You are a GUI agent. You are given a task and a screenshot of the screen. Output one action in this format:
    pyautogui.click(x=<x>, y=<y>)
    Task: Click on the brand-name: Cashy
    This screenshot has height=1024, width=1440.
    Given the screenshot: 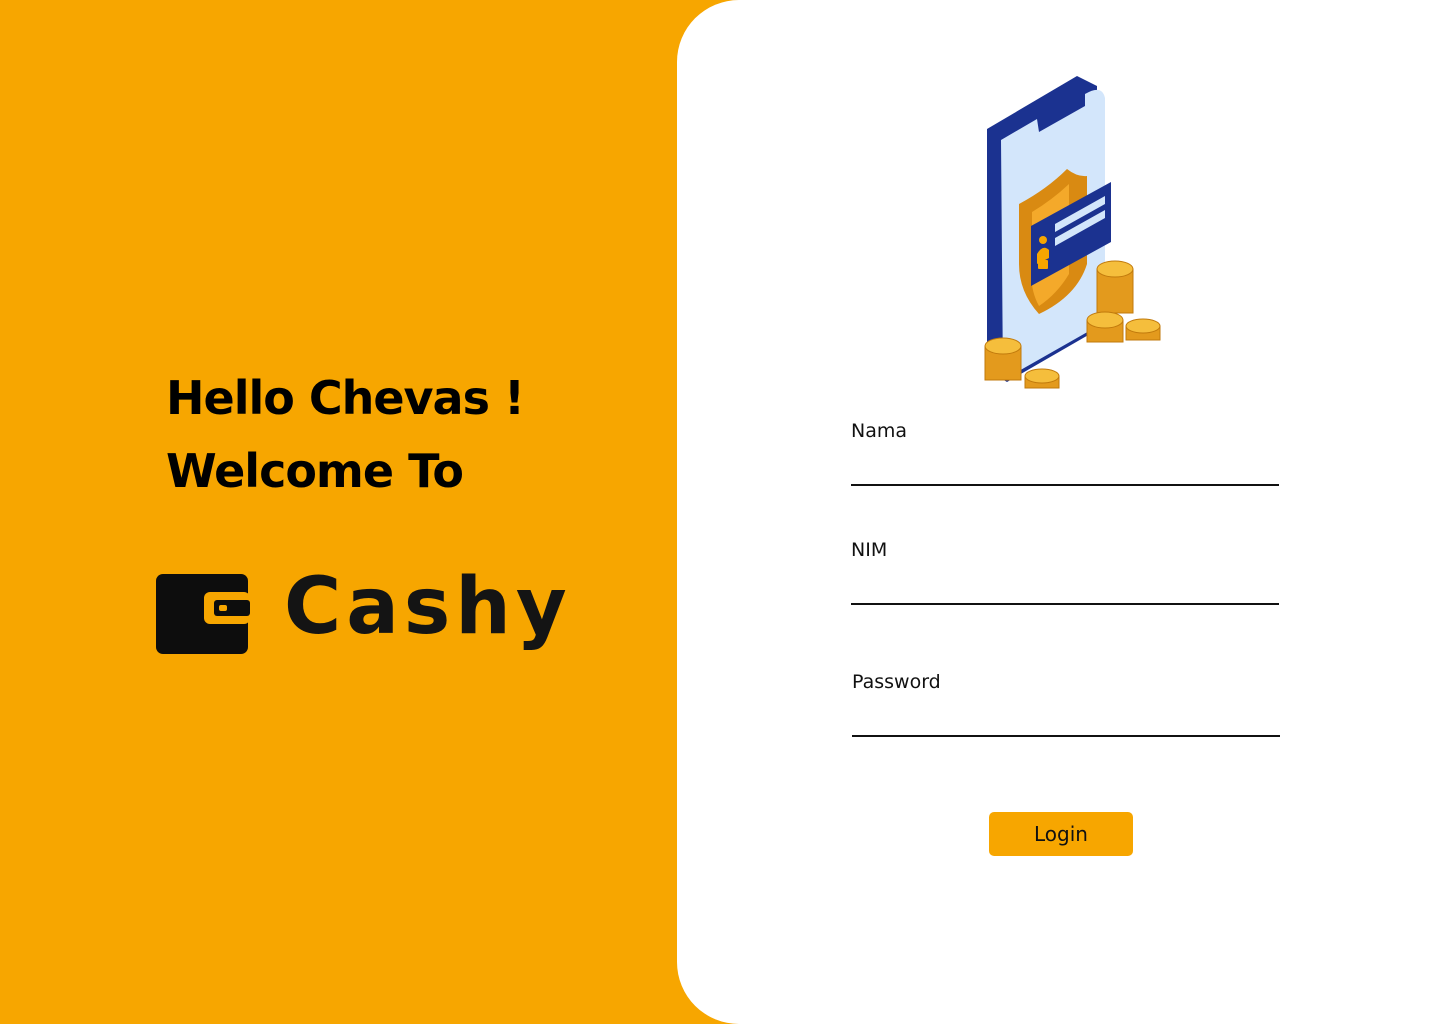 What is the action you would take?
    pyautogui.click(x=428, y=607)
    